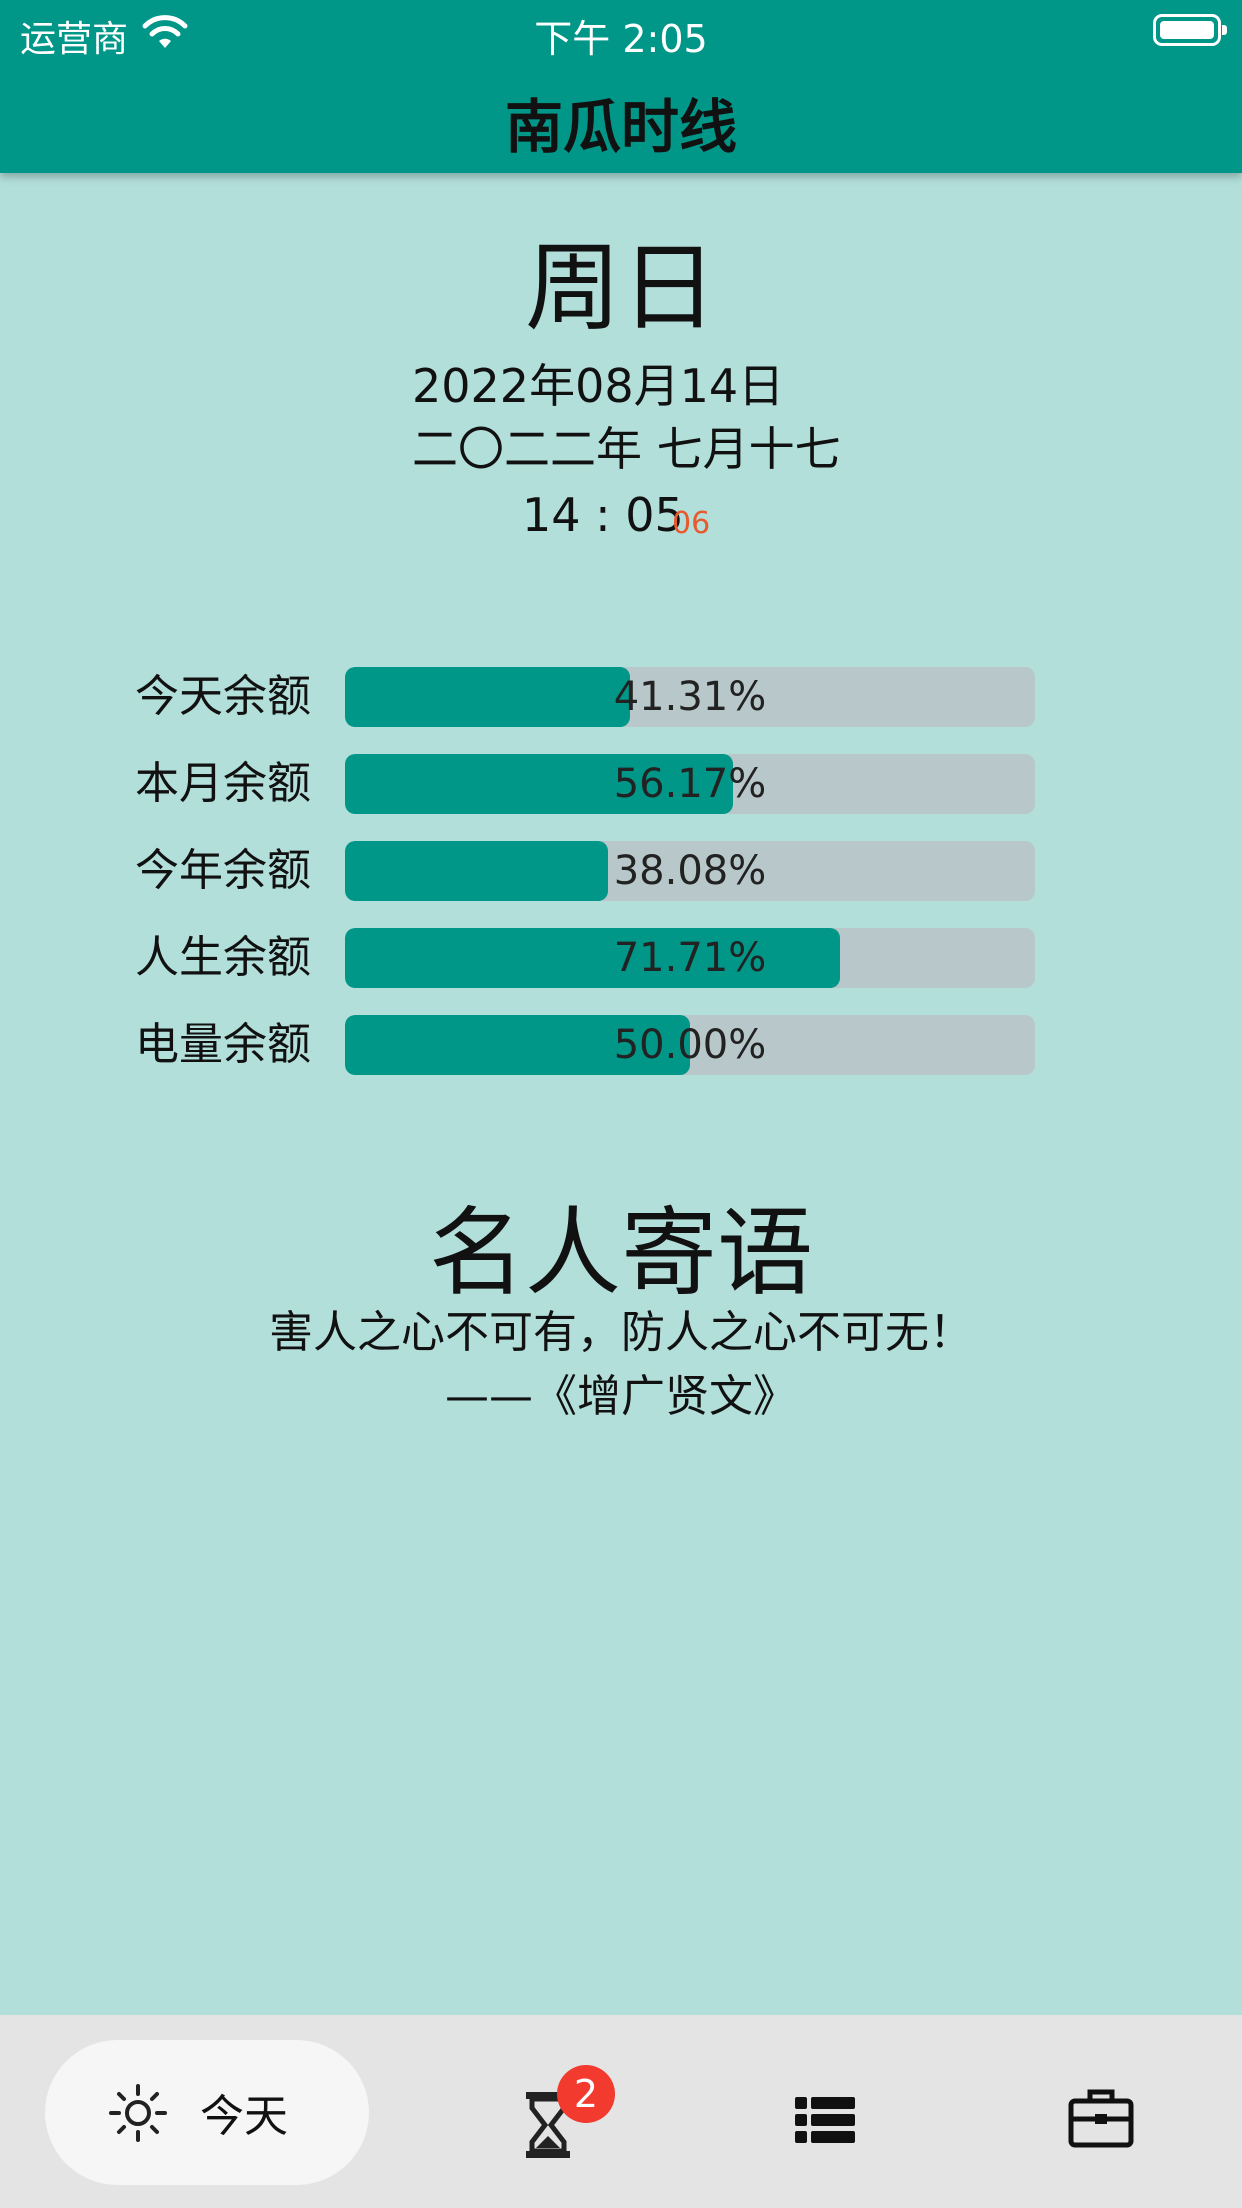 The image size is (1242, 2208). I want to click on battery-icon, so click(1190, 30).